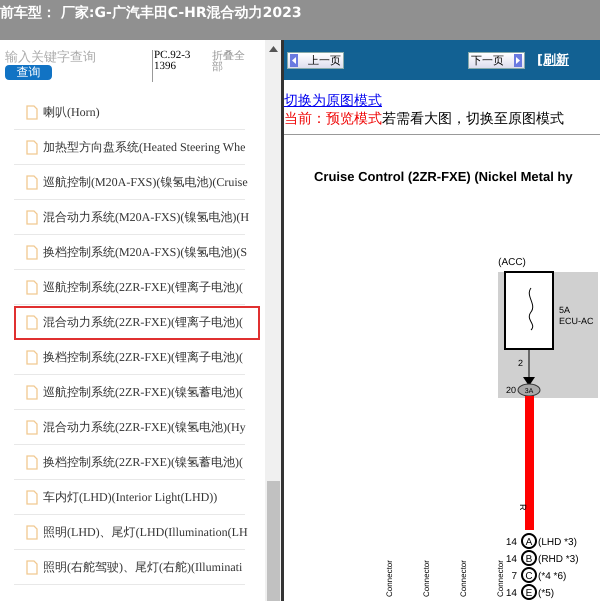  I want to click on scroll-up-icon, so click(273, 49).